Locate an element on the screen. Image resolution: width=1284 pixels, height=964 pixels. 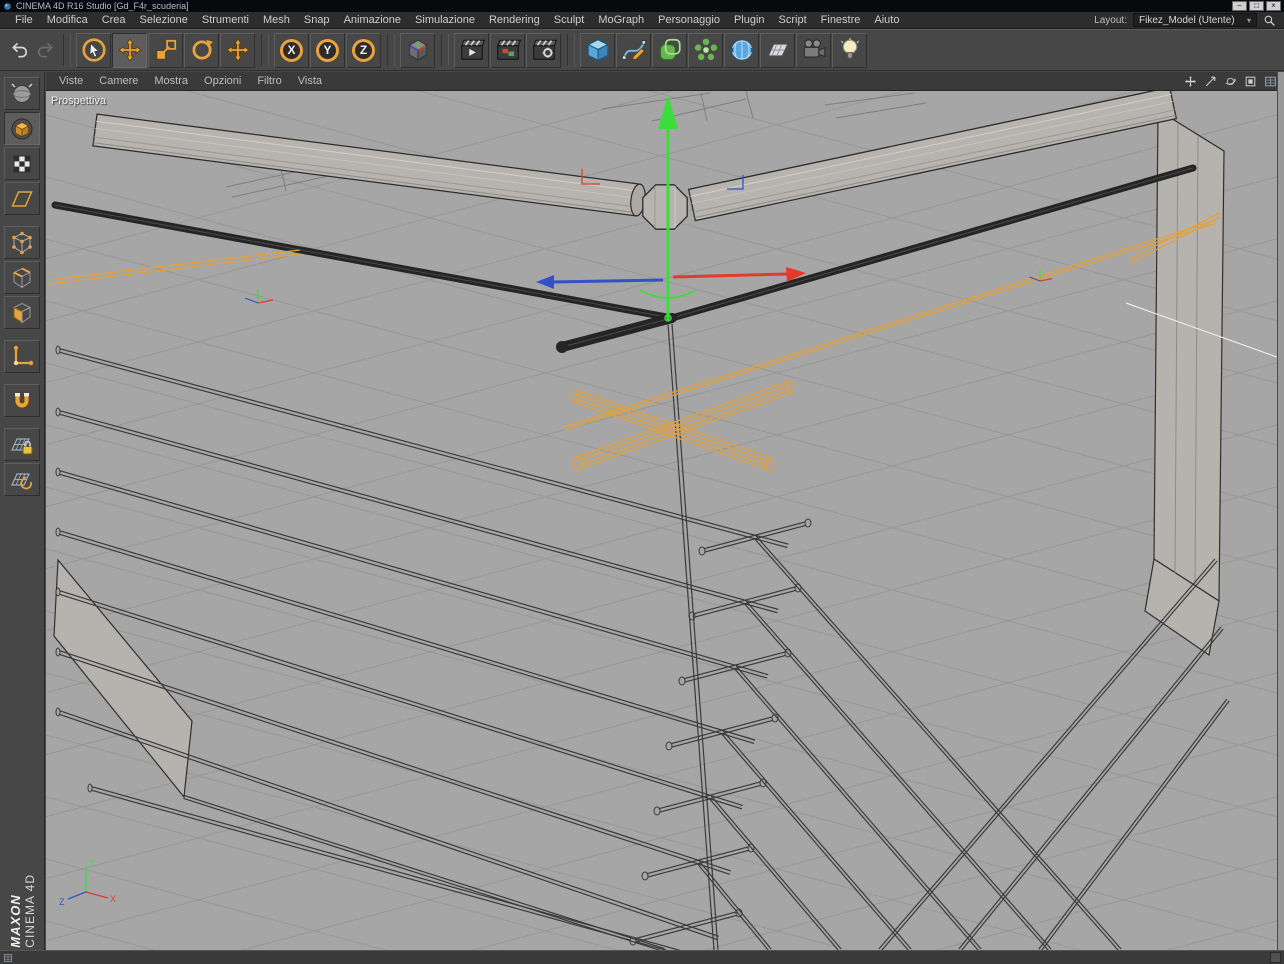
lock-workplane-button is located at coordinates (22, 444).